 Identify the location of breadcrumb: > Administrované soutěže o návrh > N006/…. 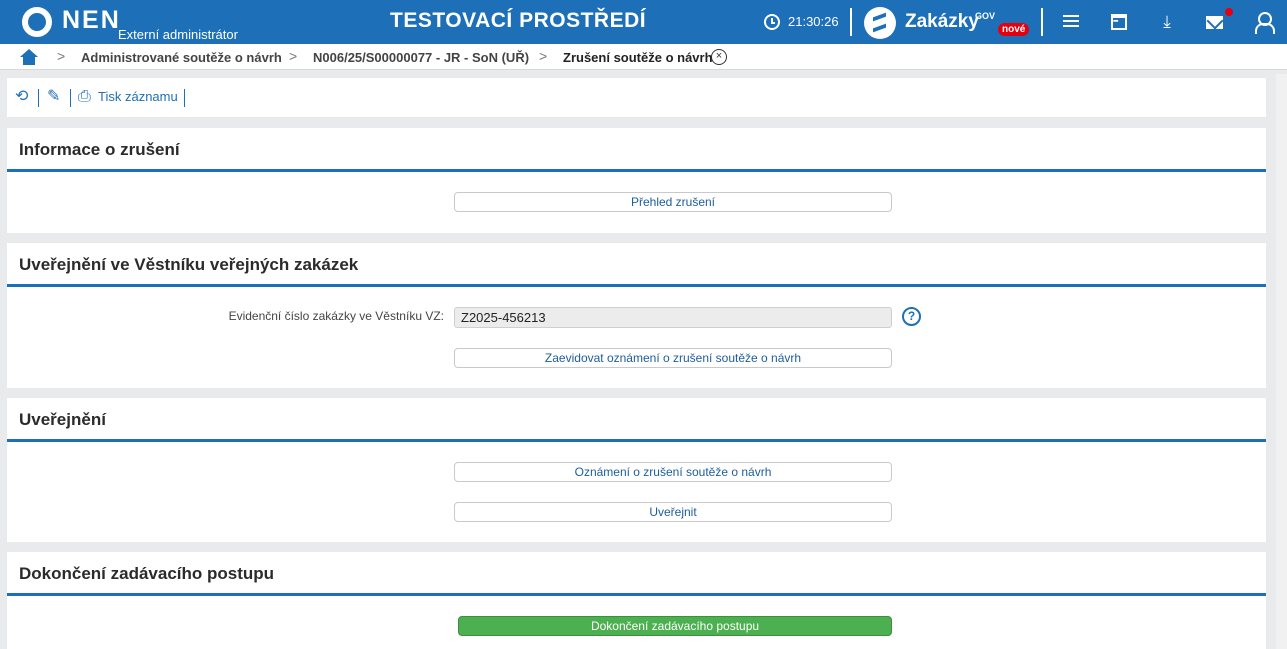
(643, 57).